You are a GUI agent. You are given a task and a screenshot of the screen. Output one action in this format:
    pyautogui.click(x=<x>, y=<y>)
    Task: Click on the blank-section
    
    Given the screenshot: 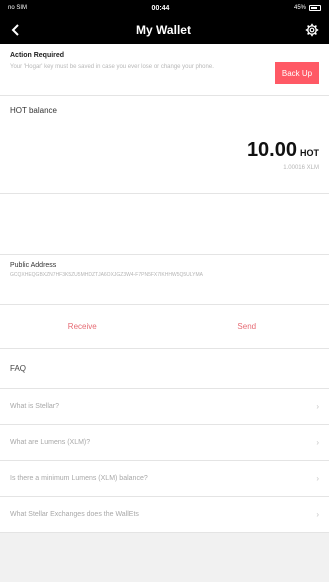 What is the action you would take?
    pyautogui.click(x=164, y=224)
    